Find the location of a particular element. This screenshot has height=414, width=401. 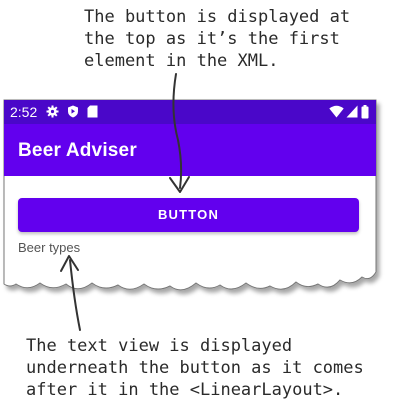

status-time: 2:52 is located at coordinates (24, 112).